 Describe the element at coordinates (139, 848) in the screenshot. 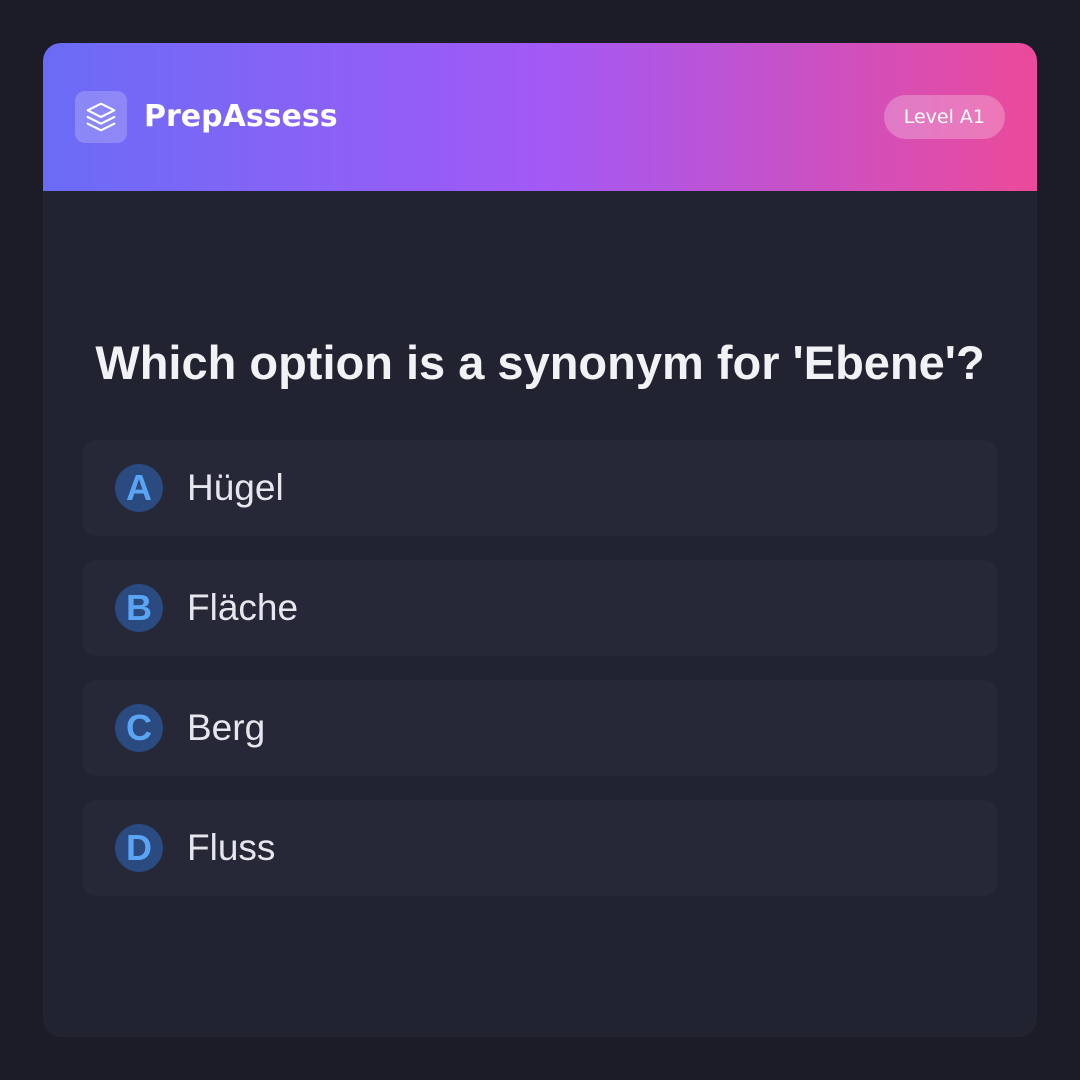

I see `option-letter-badge: D` at that location.